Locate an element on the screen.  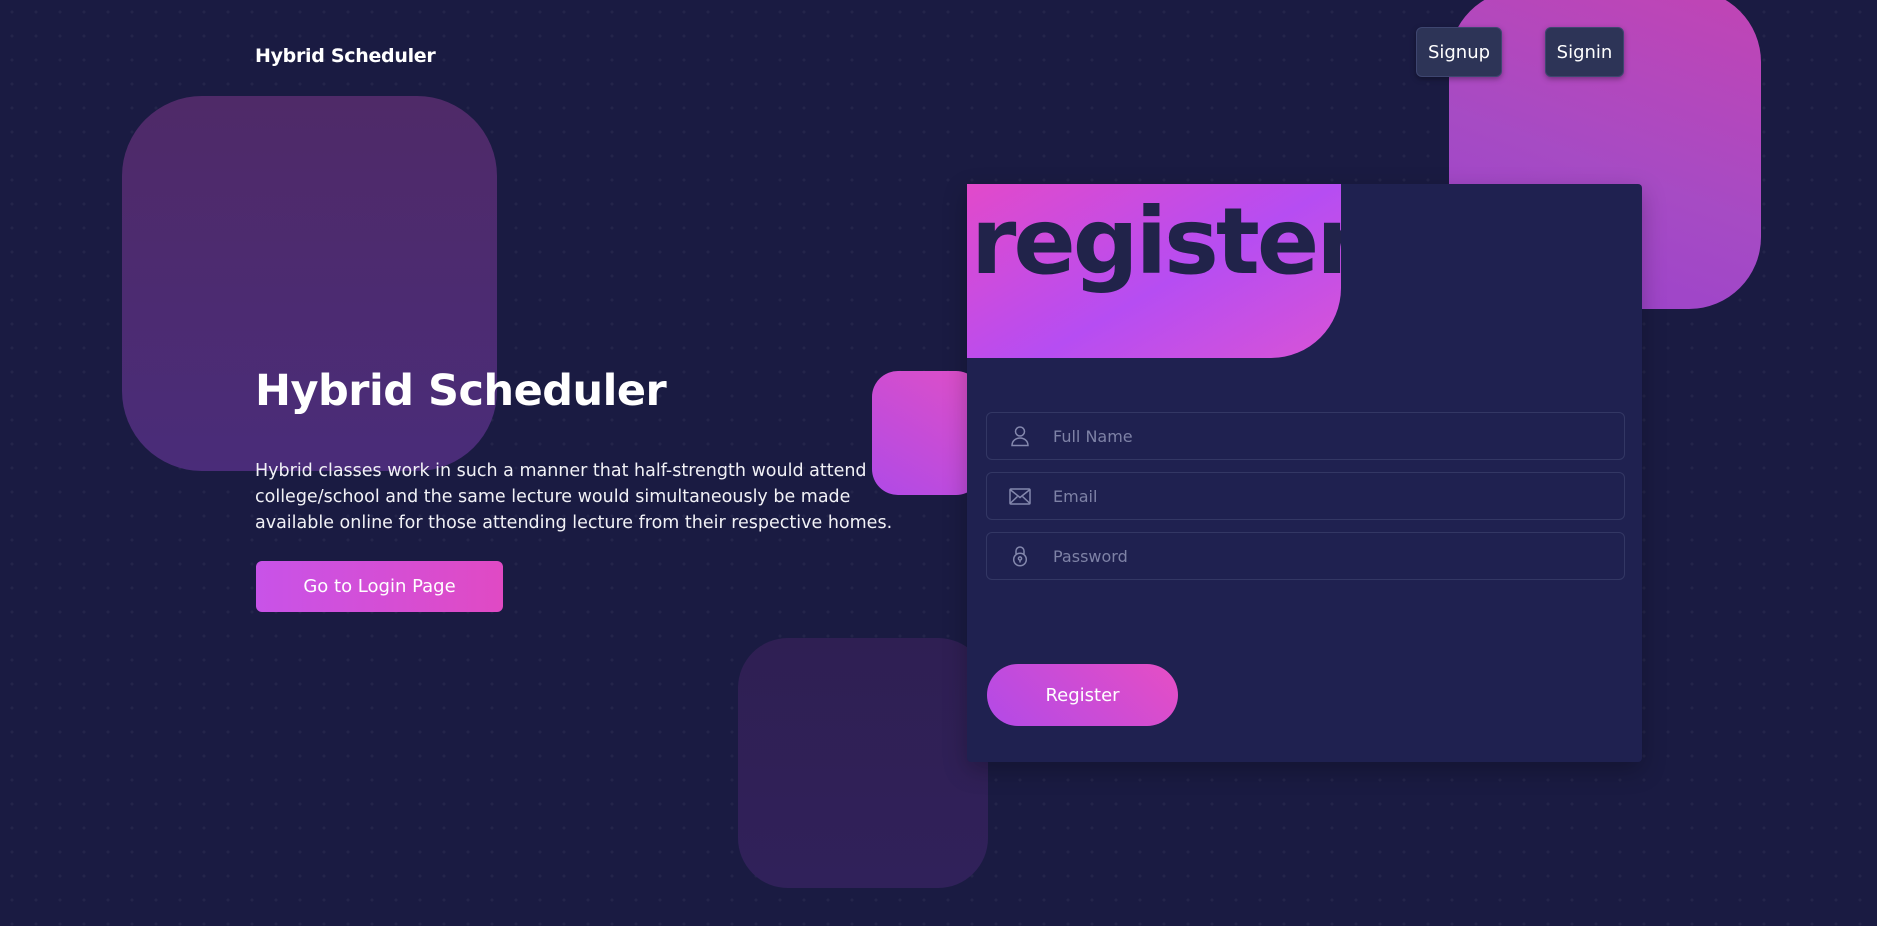
signup-button: Signup is located at coordinates (1459, 52).